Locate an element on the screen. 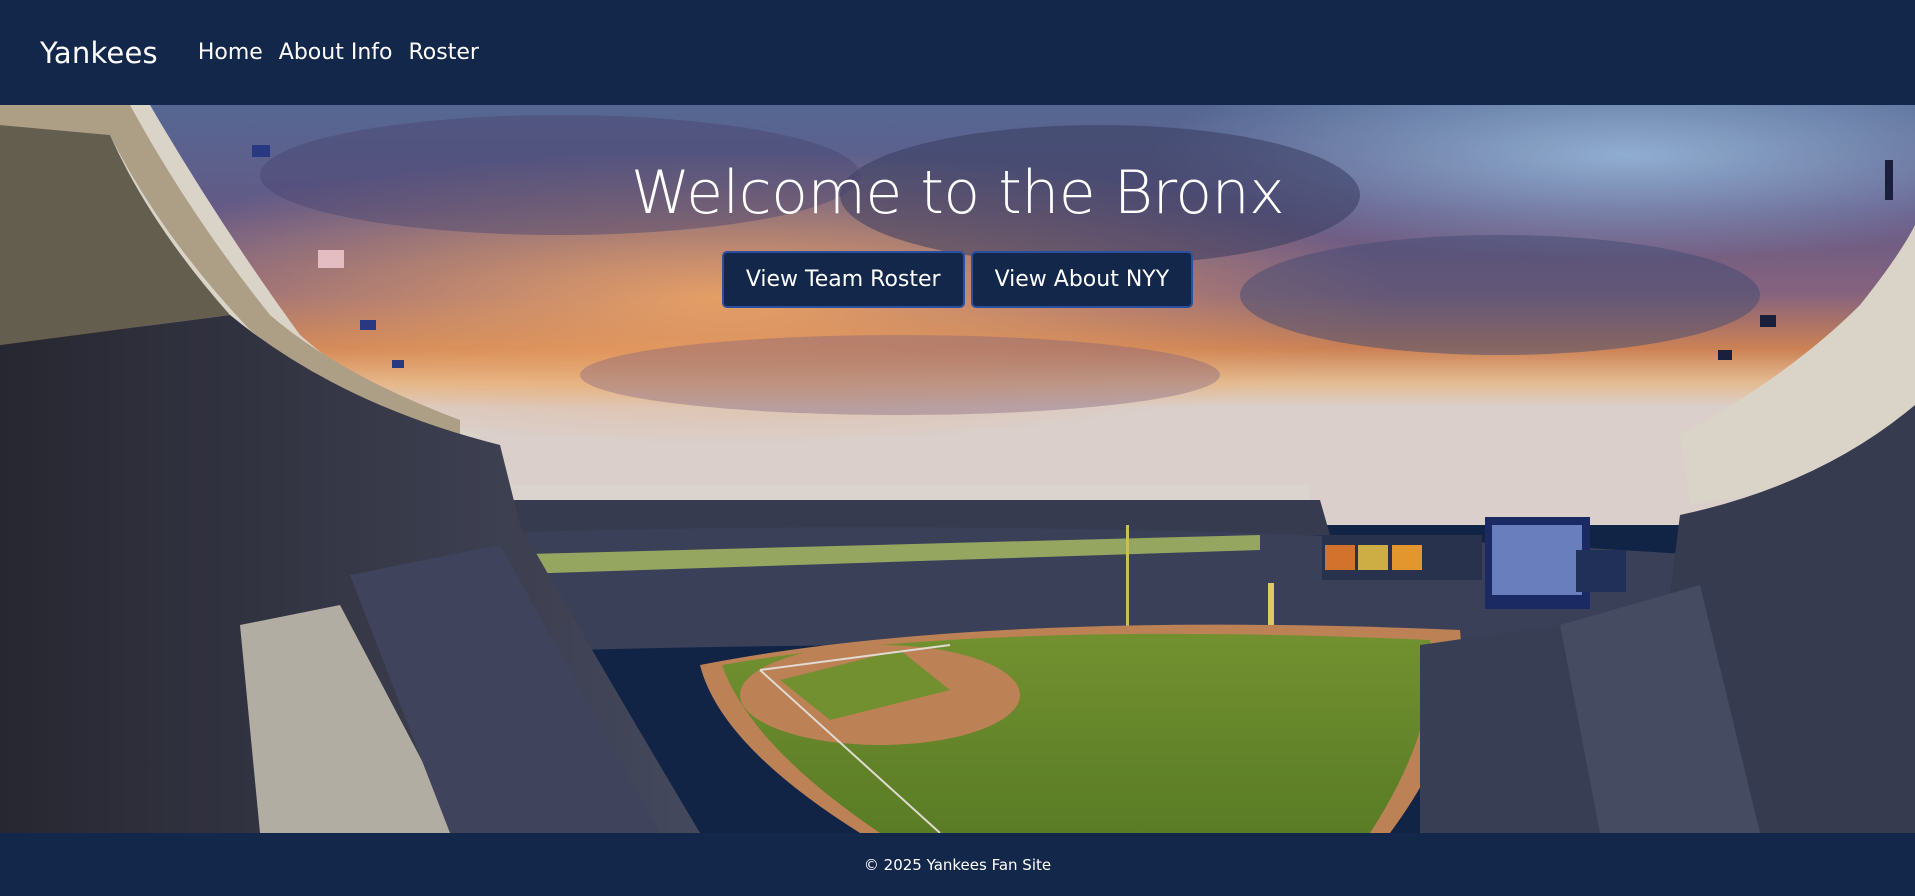 The height and width of the screenshot is (896, 1915). hero-buttons: View Team Roster View About NYY is located at coordinates (957, 279).